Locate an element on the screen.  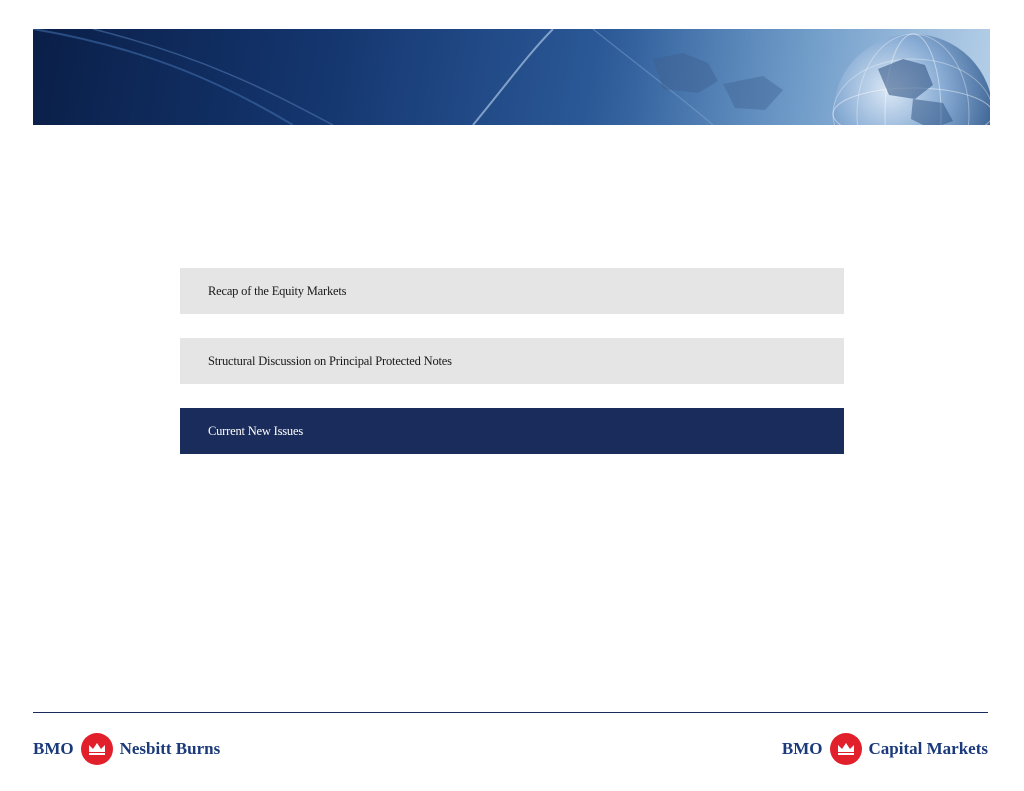
footer-divider is located at coordinates (510, 712).